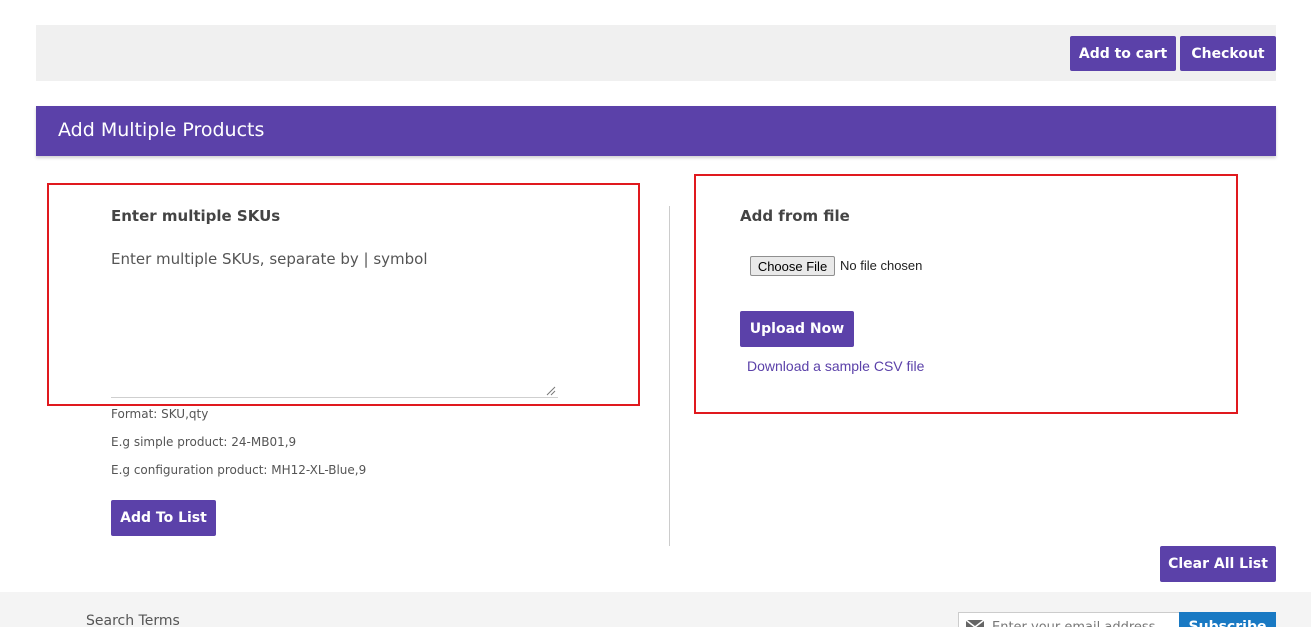 This screenshot has height=627, width=1311. Describe the element at coordinates (1228, 53) in the screenshot. I see `checkout-button: Checkout` at that location.